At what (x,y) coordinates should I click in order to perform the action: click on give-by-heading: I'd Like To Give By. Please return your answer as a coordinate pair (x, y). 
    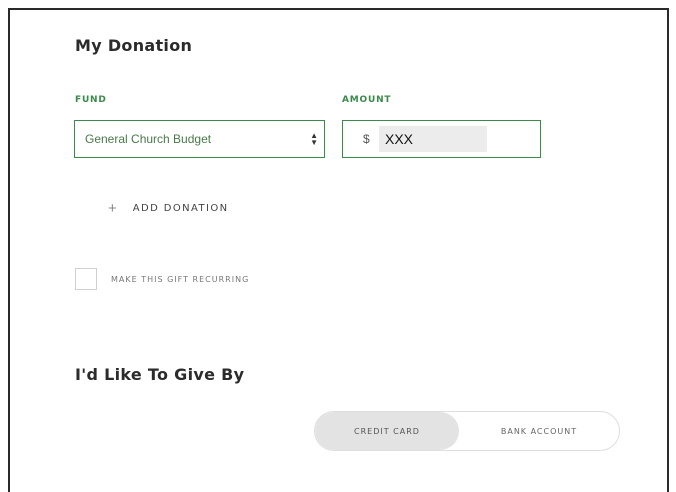
    Looking at the image, I should click on (160, 374).